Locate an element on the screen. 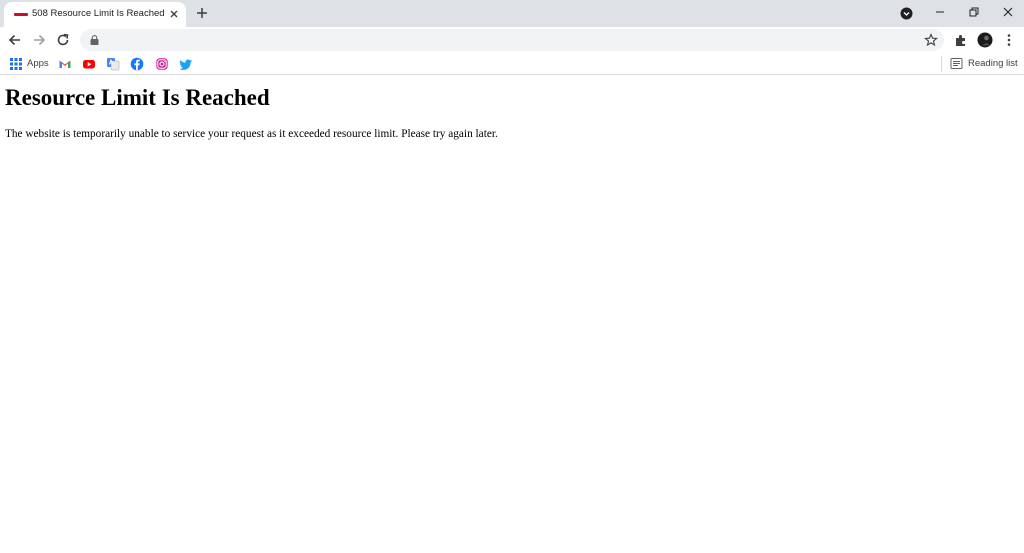 The width and height of the screenshot is (1024, 553). browser-toolbar is located at coordinates (512, 40).